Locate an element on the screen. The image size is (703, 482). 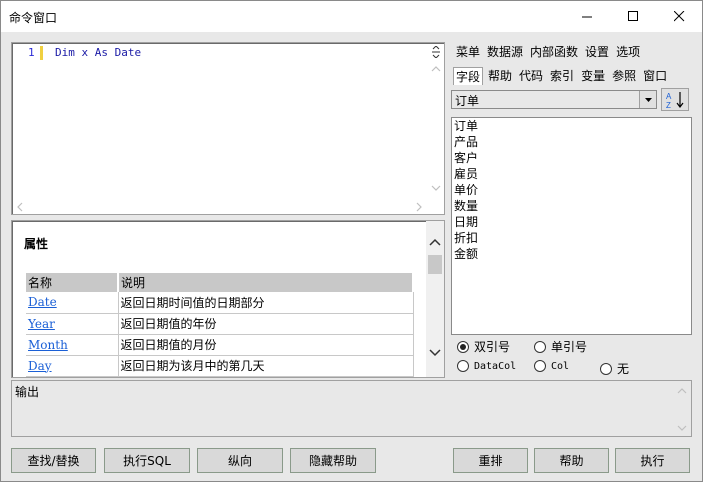
vertical-button: 纵向 is located at coordinates (240, 460).